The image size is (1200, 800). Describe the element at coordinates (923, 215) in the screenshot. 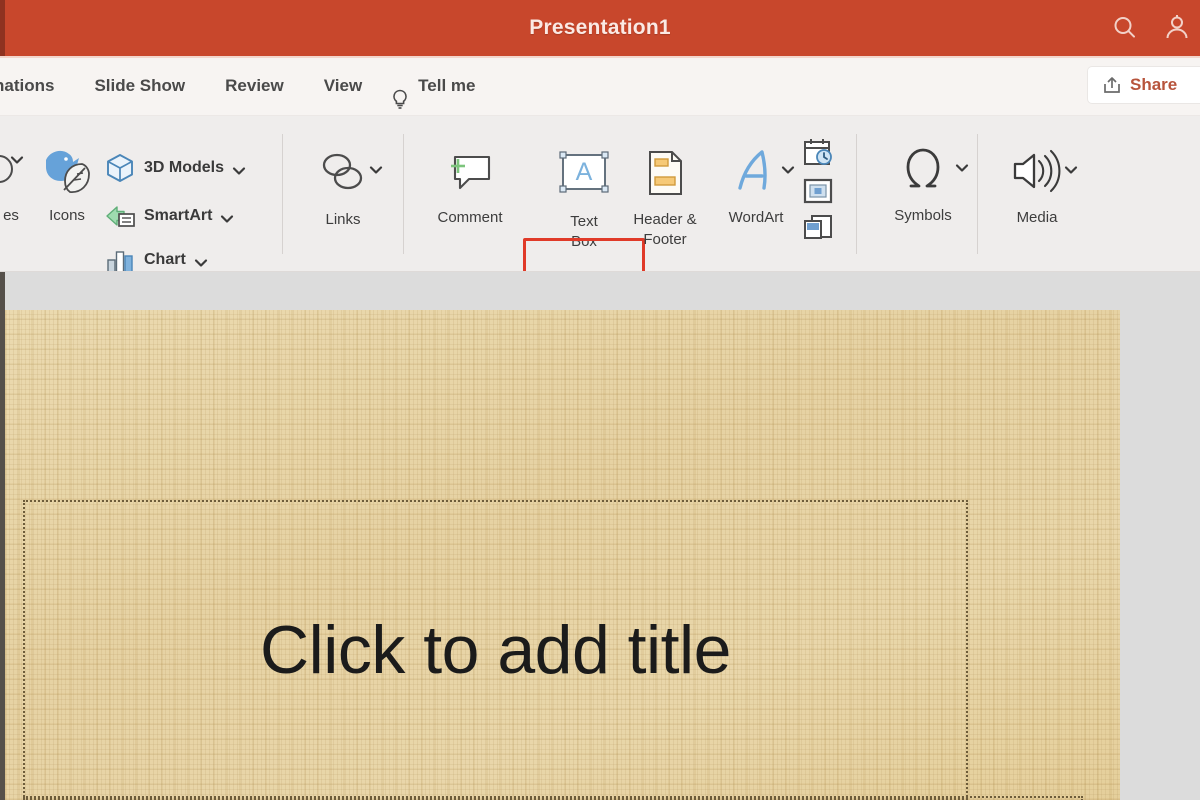

I see `ribbon-symbols-label: Symbols` at that location.